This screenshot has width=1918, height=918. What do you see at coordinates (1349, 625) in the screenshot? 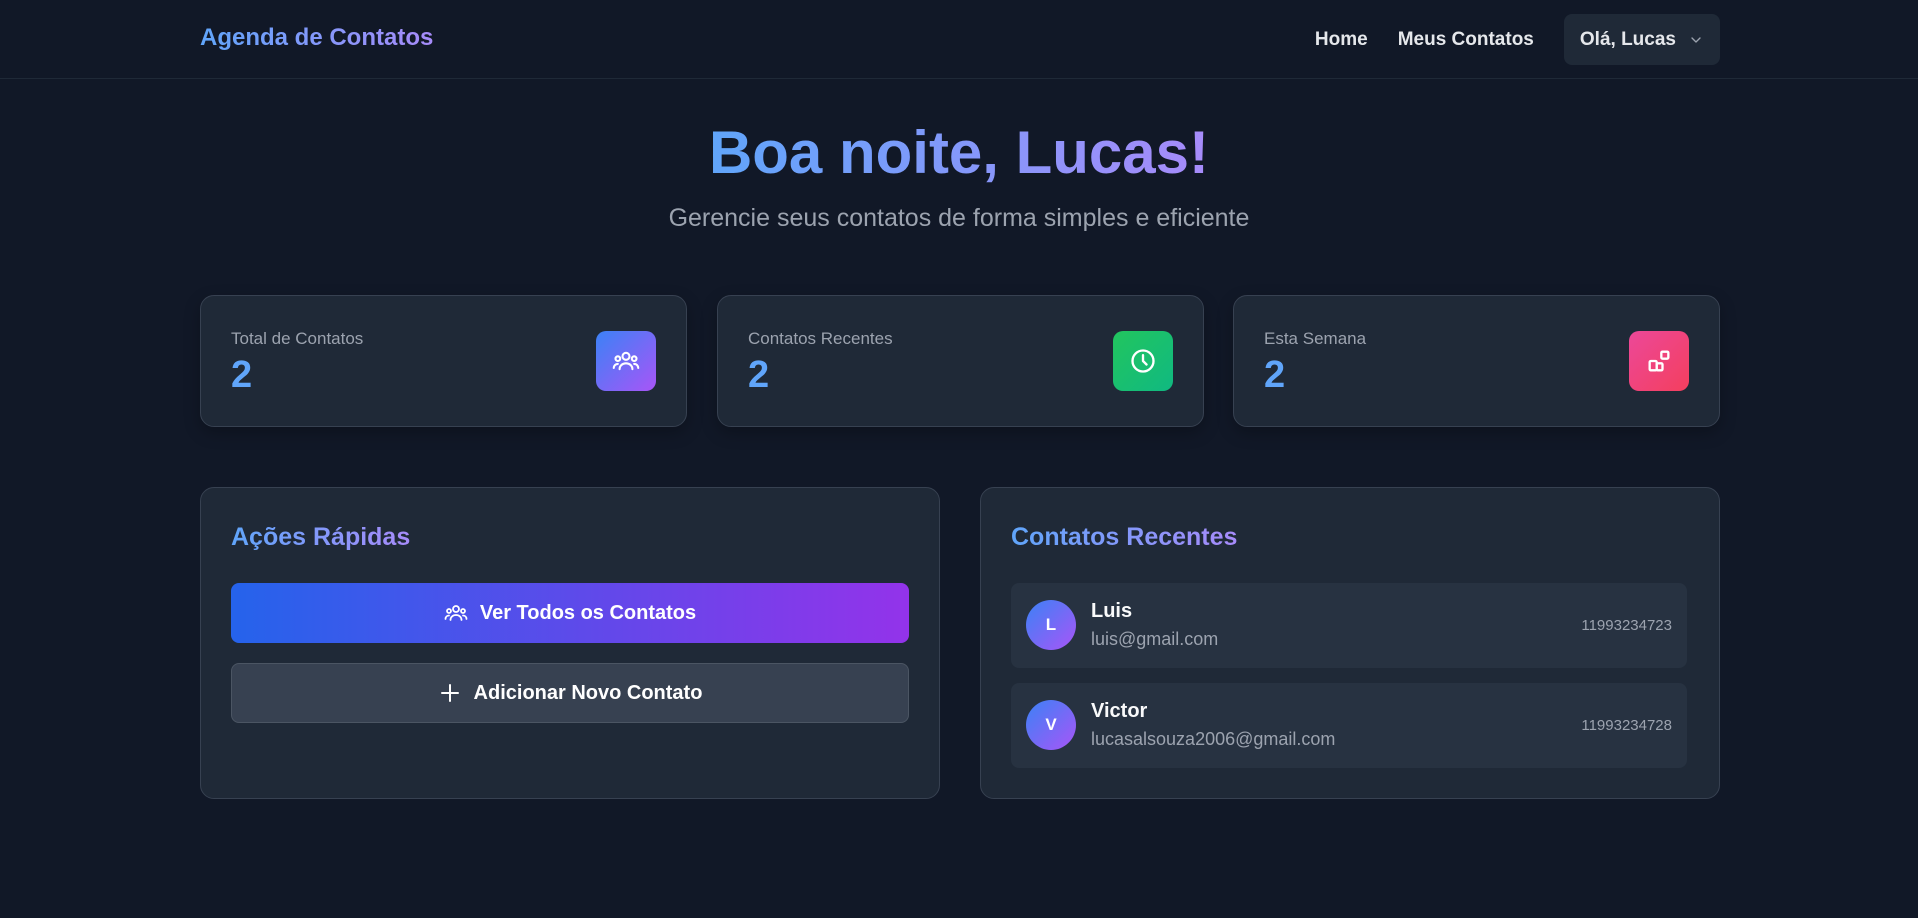
I see `contact-list-item: L Luis luis@gmail.com 11993234723` at bounding box center [1349, 625].